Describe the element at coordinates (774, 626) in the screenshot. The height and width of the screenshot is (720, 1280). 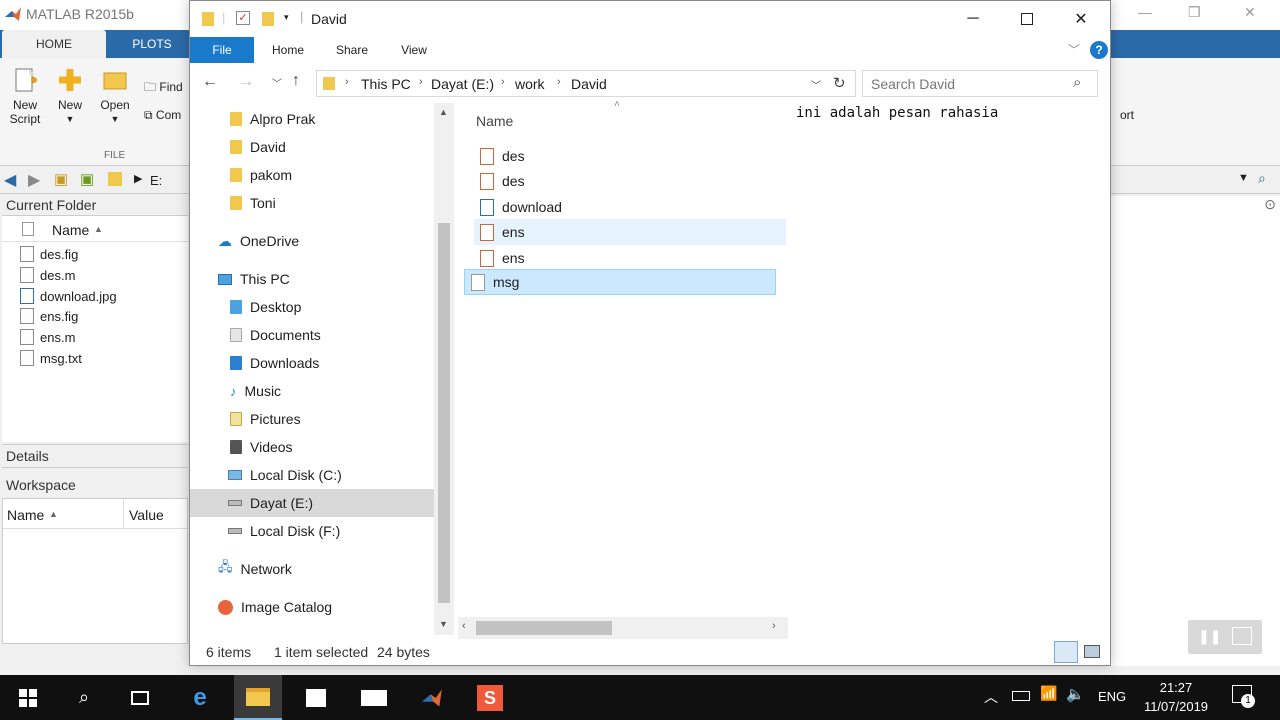
I see `scroll-right-icon: ›` at that location.